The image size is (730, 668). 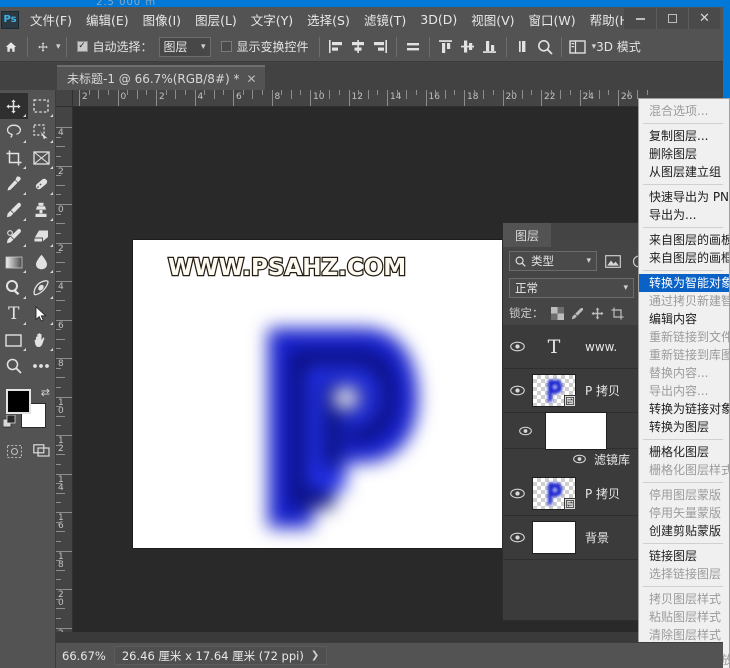 What do you see at coordinates (14, 210) in the screenshot?
I see `brush-tool` at bounding box center [14, 210].